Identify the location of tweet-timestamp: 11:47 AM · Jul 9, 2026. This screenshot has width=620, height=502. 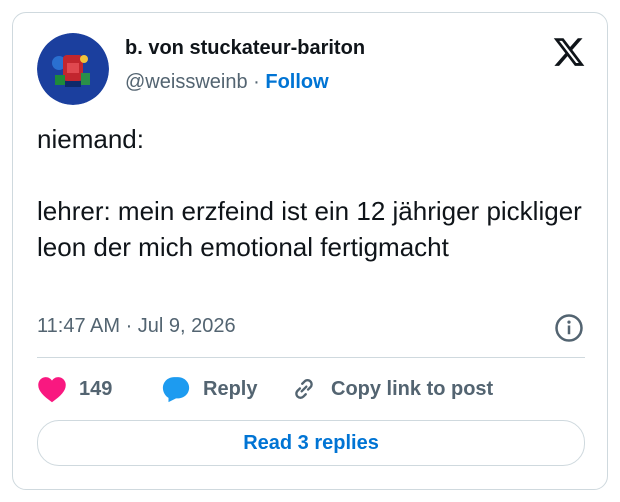
(136, 326).